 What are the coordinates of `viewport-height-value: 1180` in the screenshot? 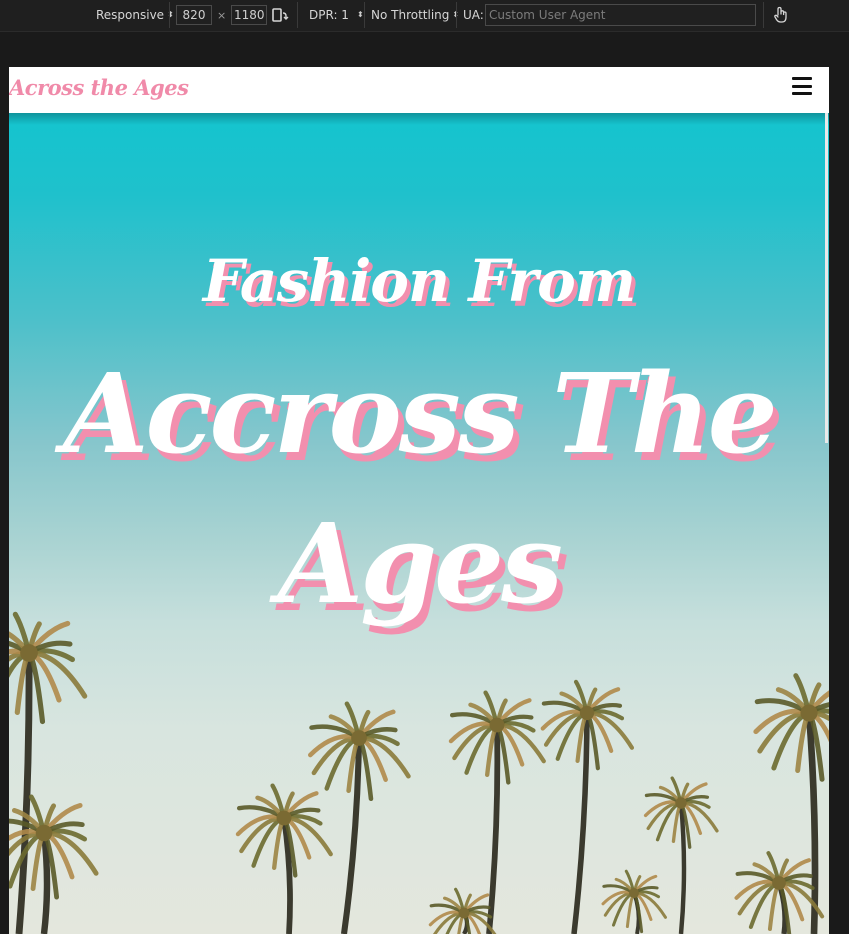 It's located at (249, 15).